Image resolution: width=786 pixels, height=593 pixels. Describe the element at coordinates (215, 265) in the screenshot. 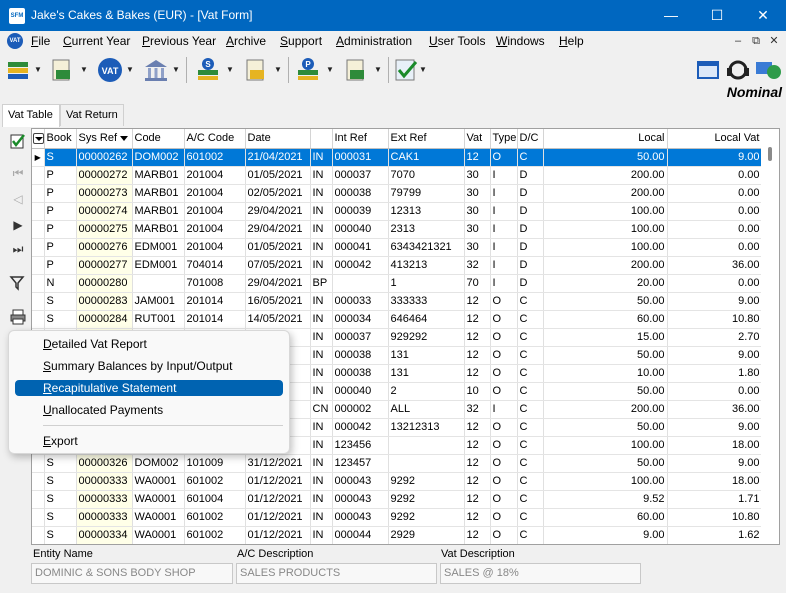

I see `cell-ac-code: 704014` at that location.